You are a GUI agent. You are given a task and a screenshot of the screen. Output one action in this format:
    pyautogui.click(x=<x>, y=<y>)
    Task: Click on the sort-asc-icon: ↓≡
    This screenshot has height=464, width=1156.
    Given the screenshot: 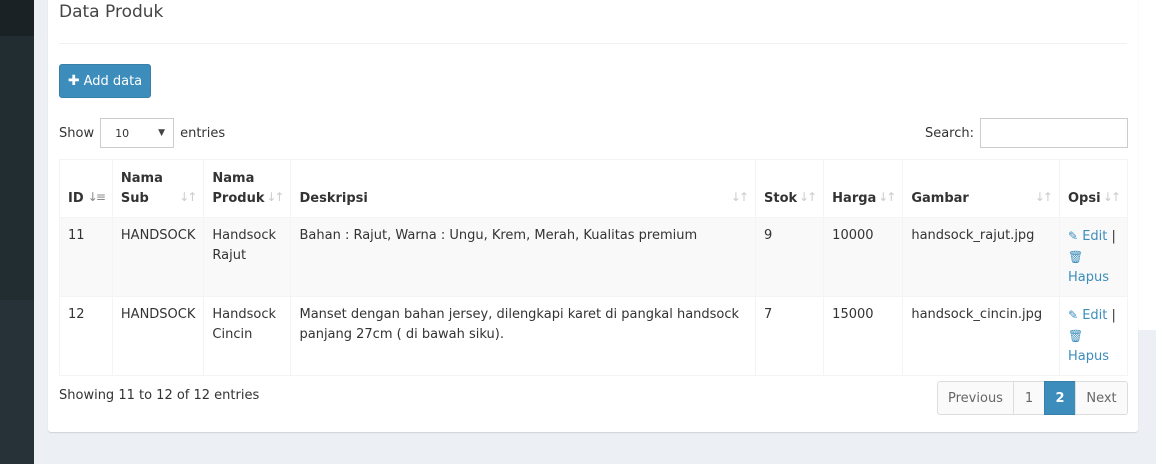 What is the action you would take?
    pyautogui.click(x=96, y=197)
    